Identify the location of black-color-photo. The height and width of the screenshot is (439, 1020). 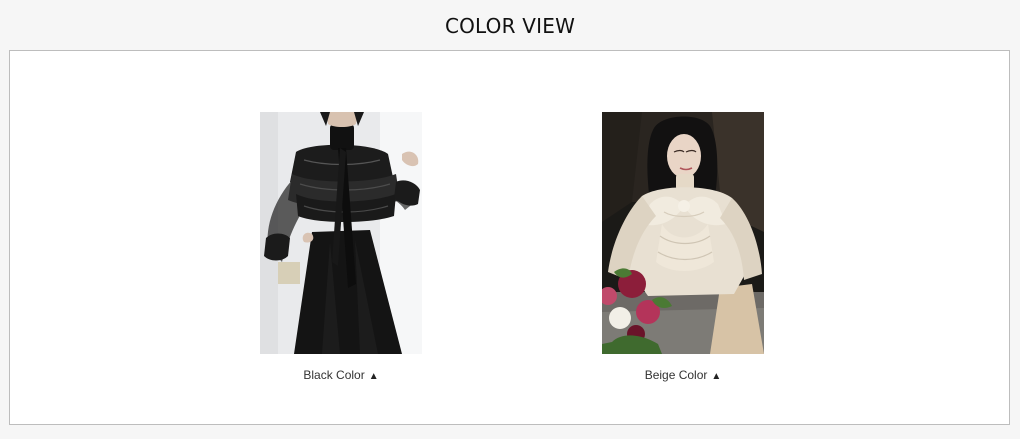
(341, 233).